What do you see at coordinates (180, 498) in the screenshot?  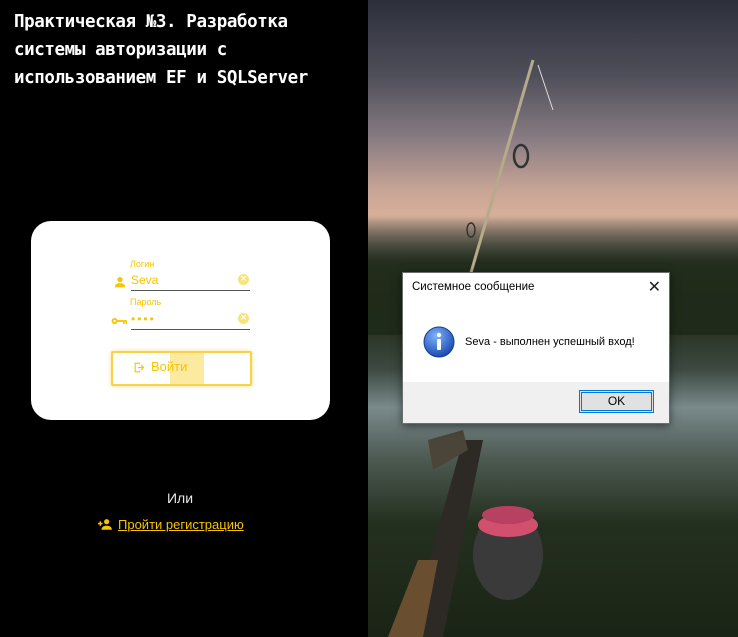 I see `or-text: Или` at bounding box center [180, 498].